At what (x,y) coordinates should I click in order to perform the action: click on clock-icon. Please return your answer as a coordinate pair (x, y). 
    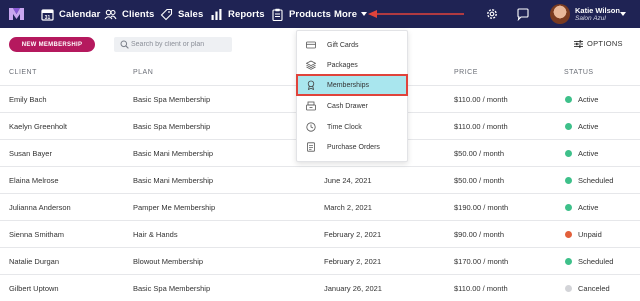
    Looking at the image, I should click on (311, 127).